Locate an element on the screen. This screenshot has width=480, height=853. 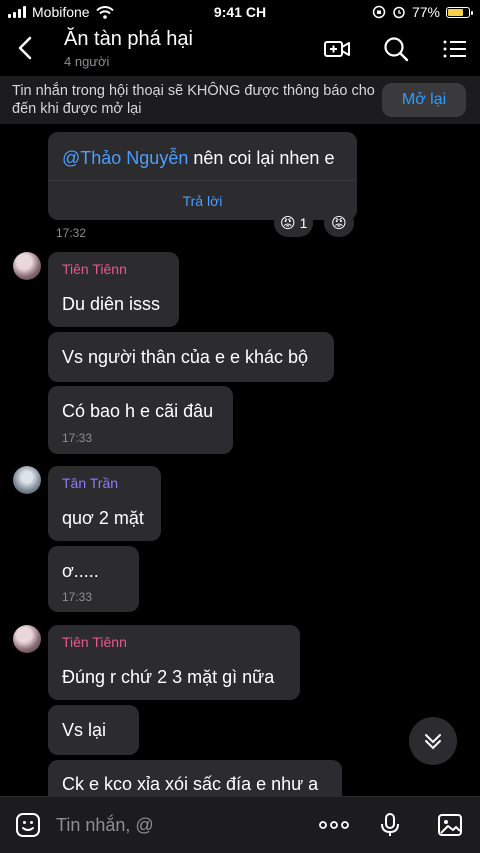
menu-list-icon is located at coordinates (455, 49).